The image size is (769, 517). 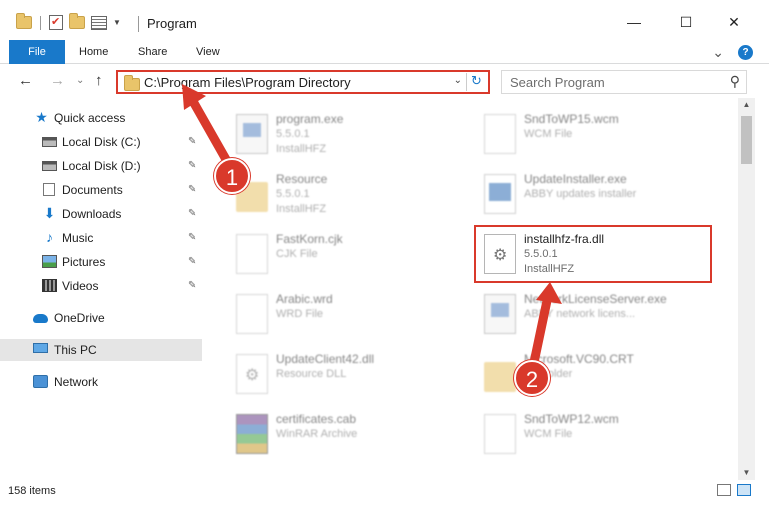 What do you see at coordinates (311, 374) in the screenshot?
I see `file-type: Resource DLL` at bounding box center [311, 374].